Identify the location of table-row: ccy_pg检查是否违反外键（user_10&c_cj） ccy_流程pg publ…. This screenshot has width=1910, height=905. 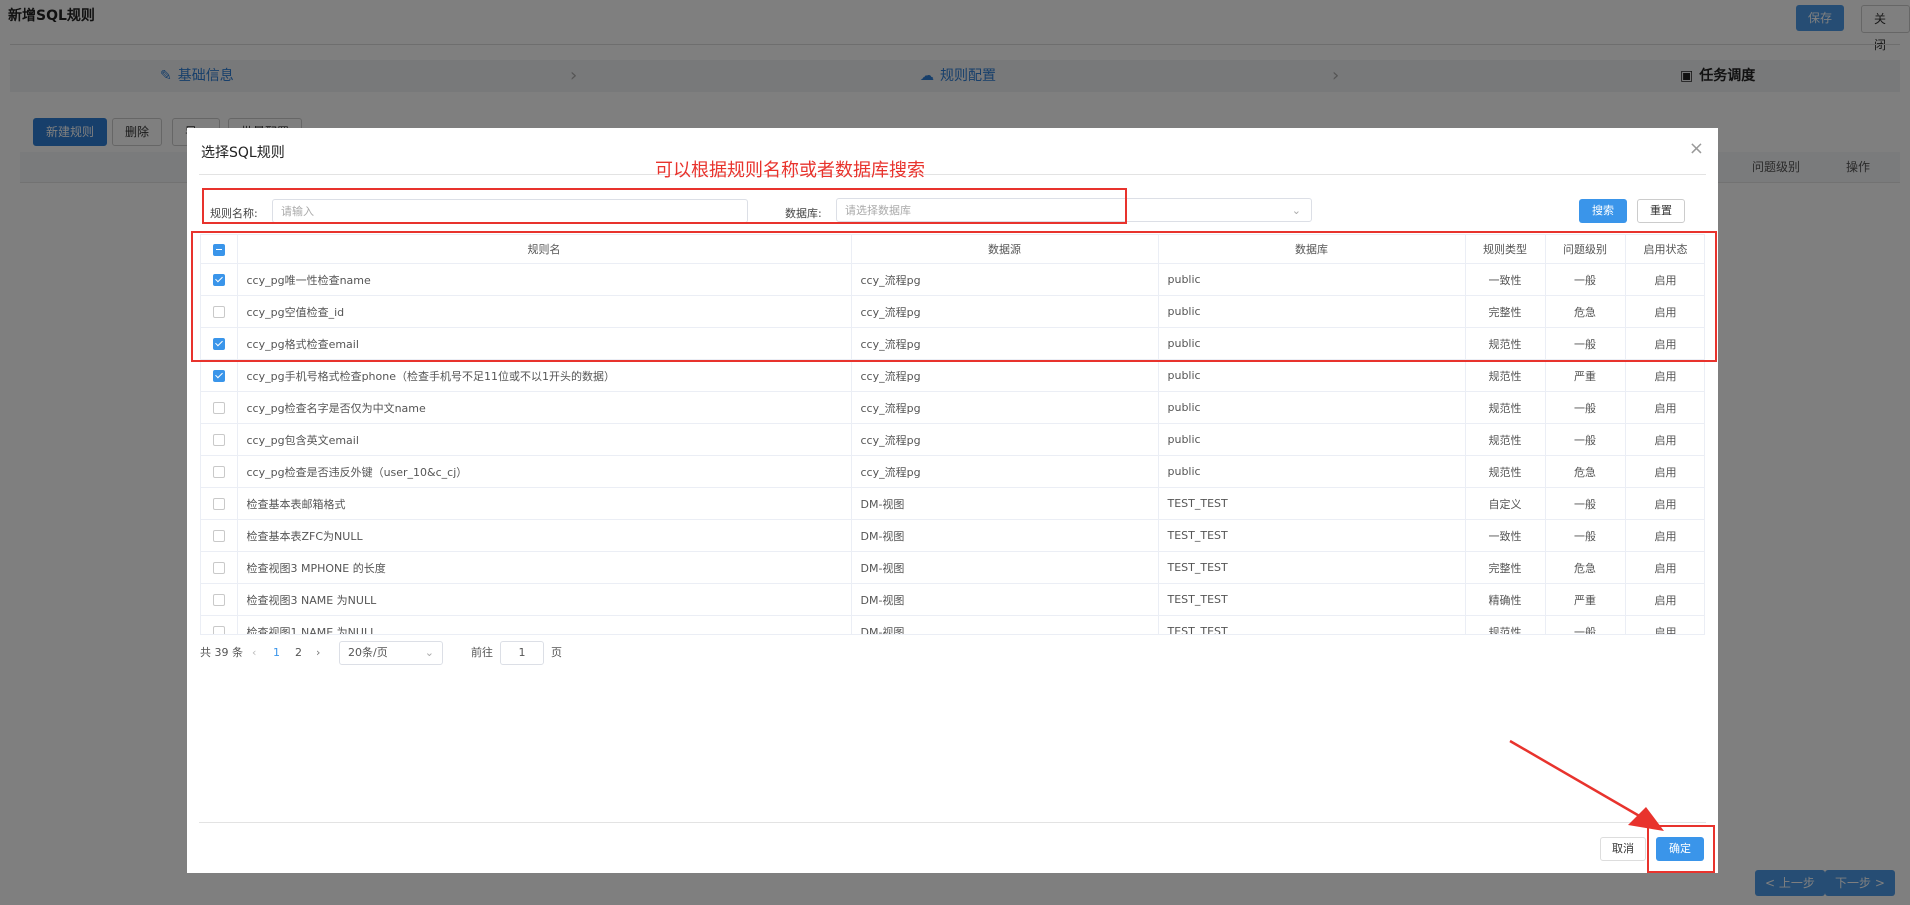
(952, 471).